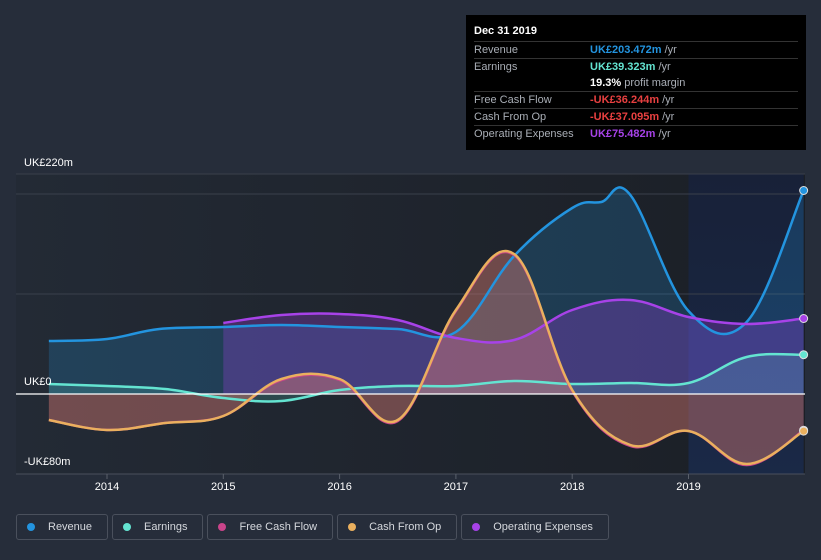  What do you see at coordinates (505, 31) in the screenshot?
I see `tooltip-date: Dec 31 2019` at bounding box center [505, 31].